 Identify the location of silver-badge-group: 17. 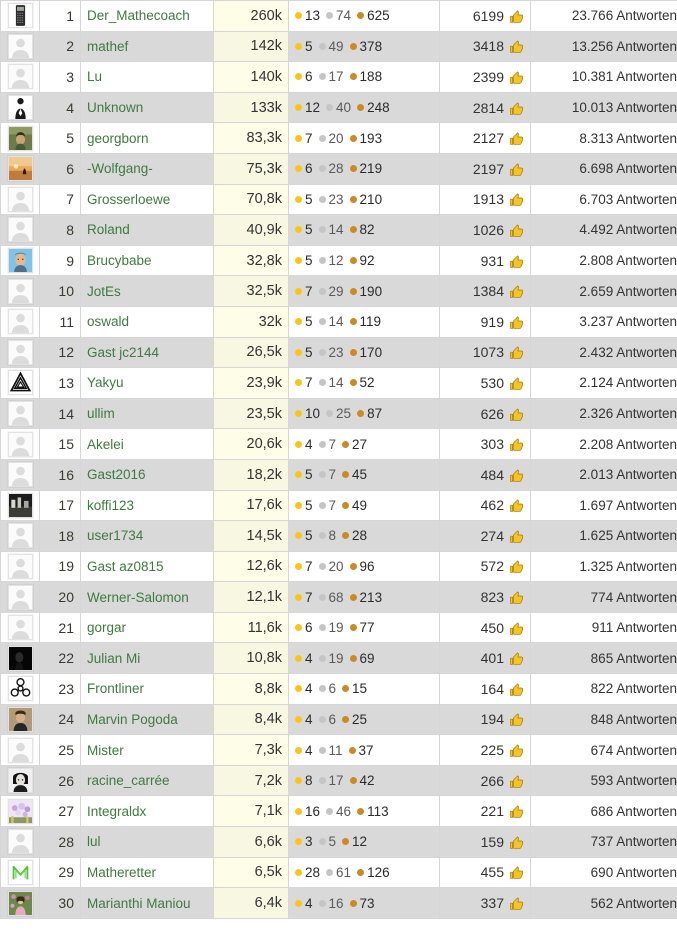
(331, 781).